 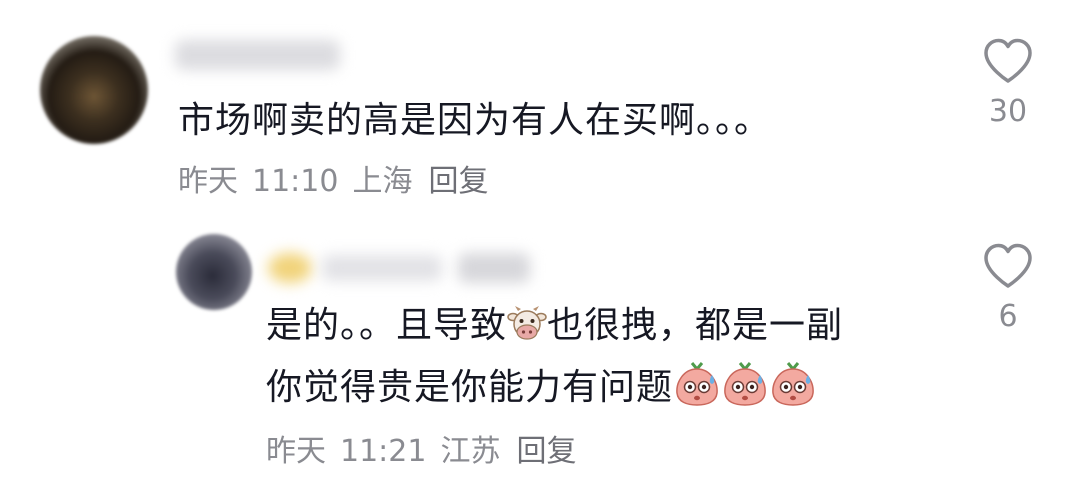 What do you see at coordinates (475, 120) in the screenshot?
I see `comment-text: 市场啊卖的高是因为有人在买啊。。。` at bounding box center [475, 120].